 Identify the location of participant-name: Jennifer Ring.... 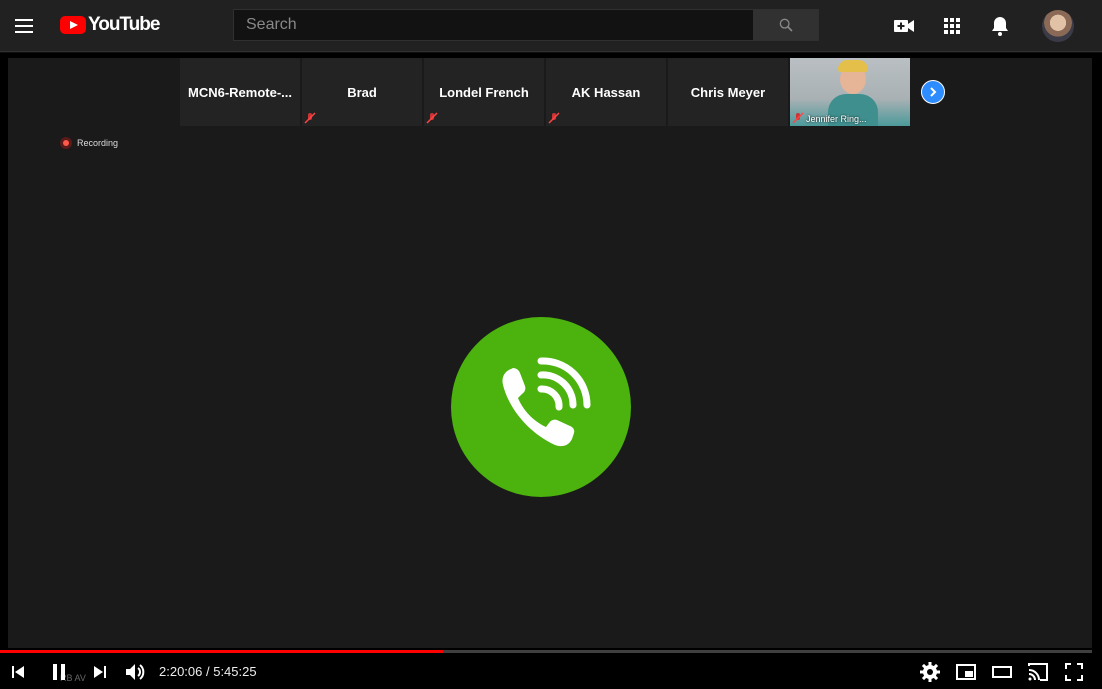
(836, 119).